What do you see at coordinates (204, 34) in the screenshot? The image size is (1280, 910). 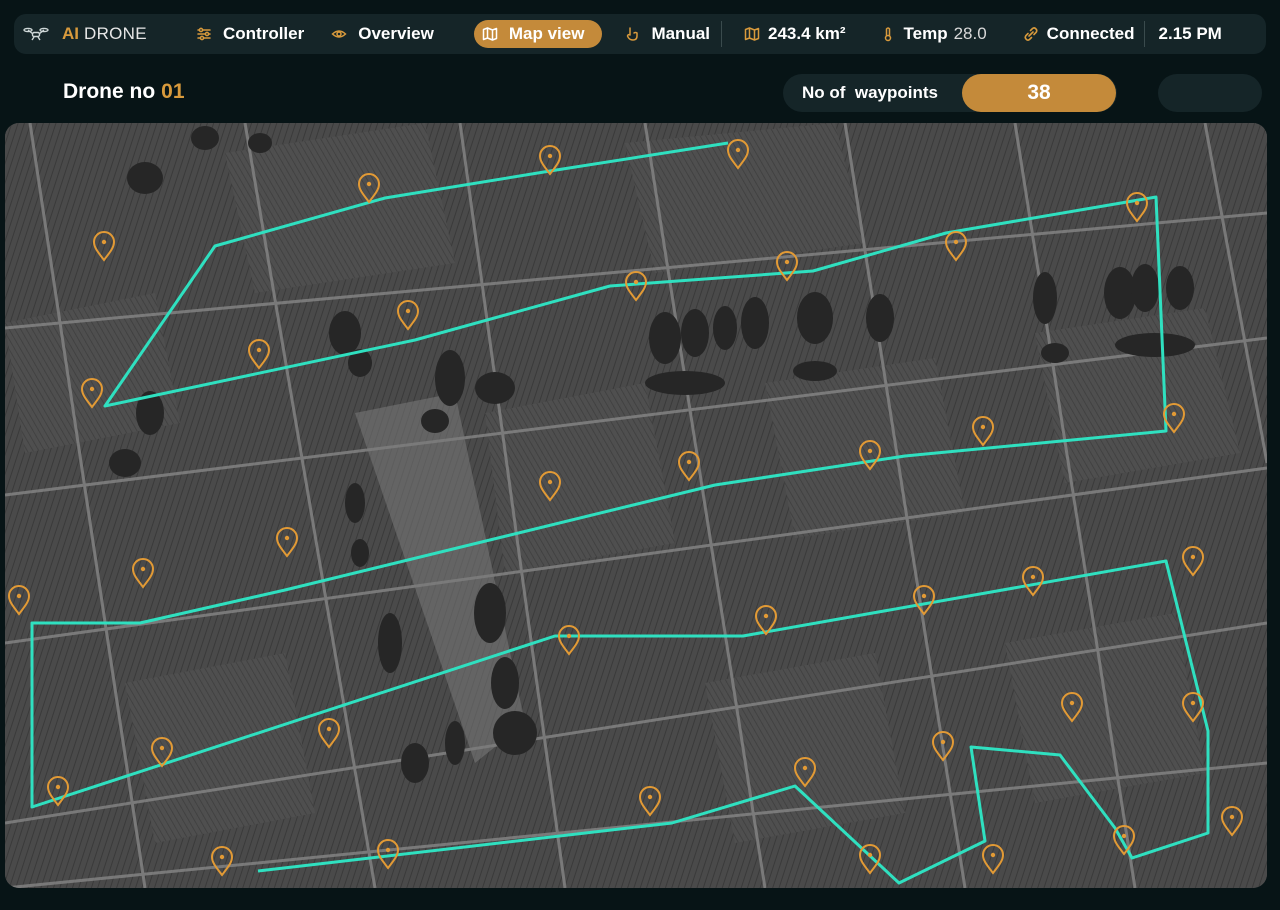 I see `sliders-icon` at bounding box center [204, 34].